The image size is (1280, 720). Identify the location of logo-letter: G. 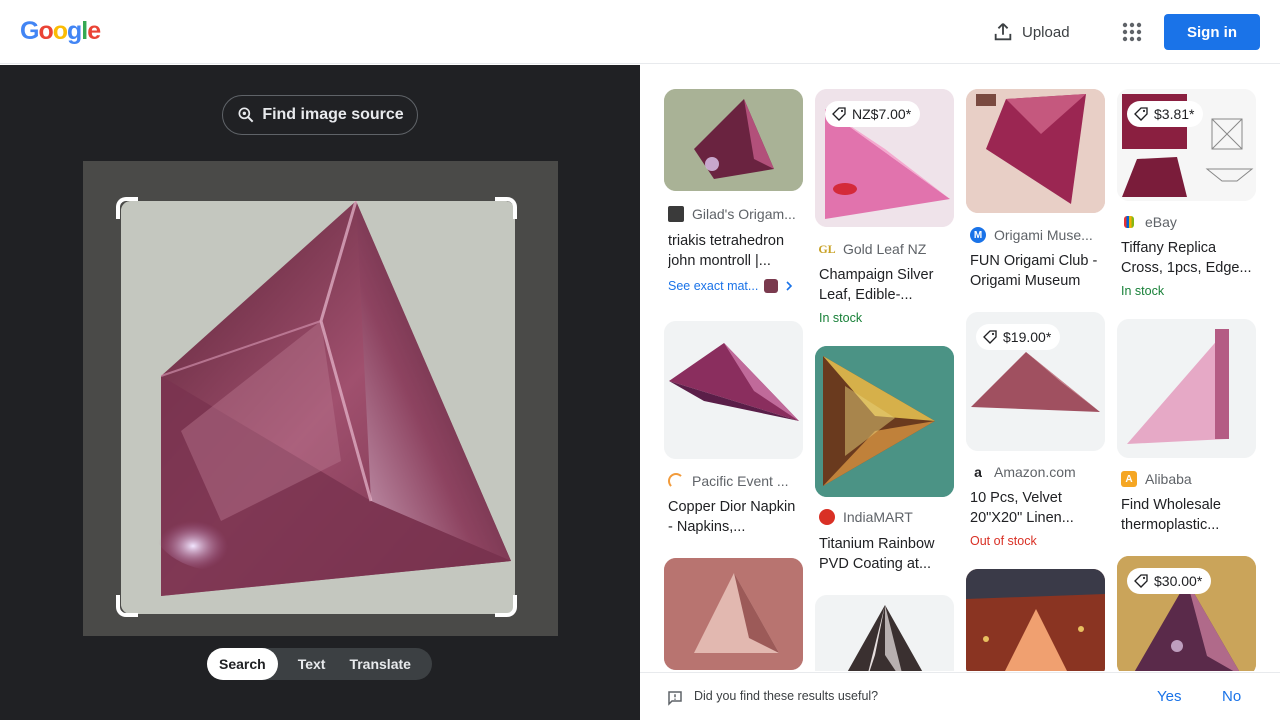
(29, 31).